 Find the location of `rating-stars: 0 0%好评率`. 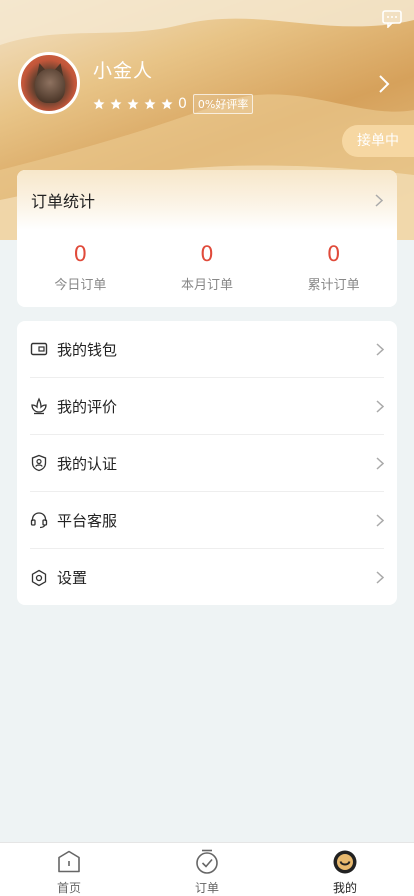

rating-stars: 0 0%好评率 is located at coordinates (173, 104).